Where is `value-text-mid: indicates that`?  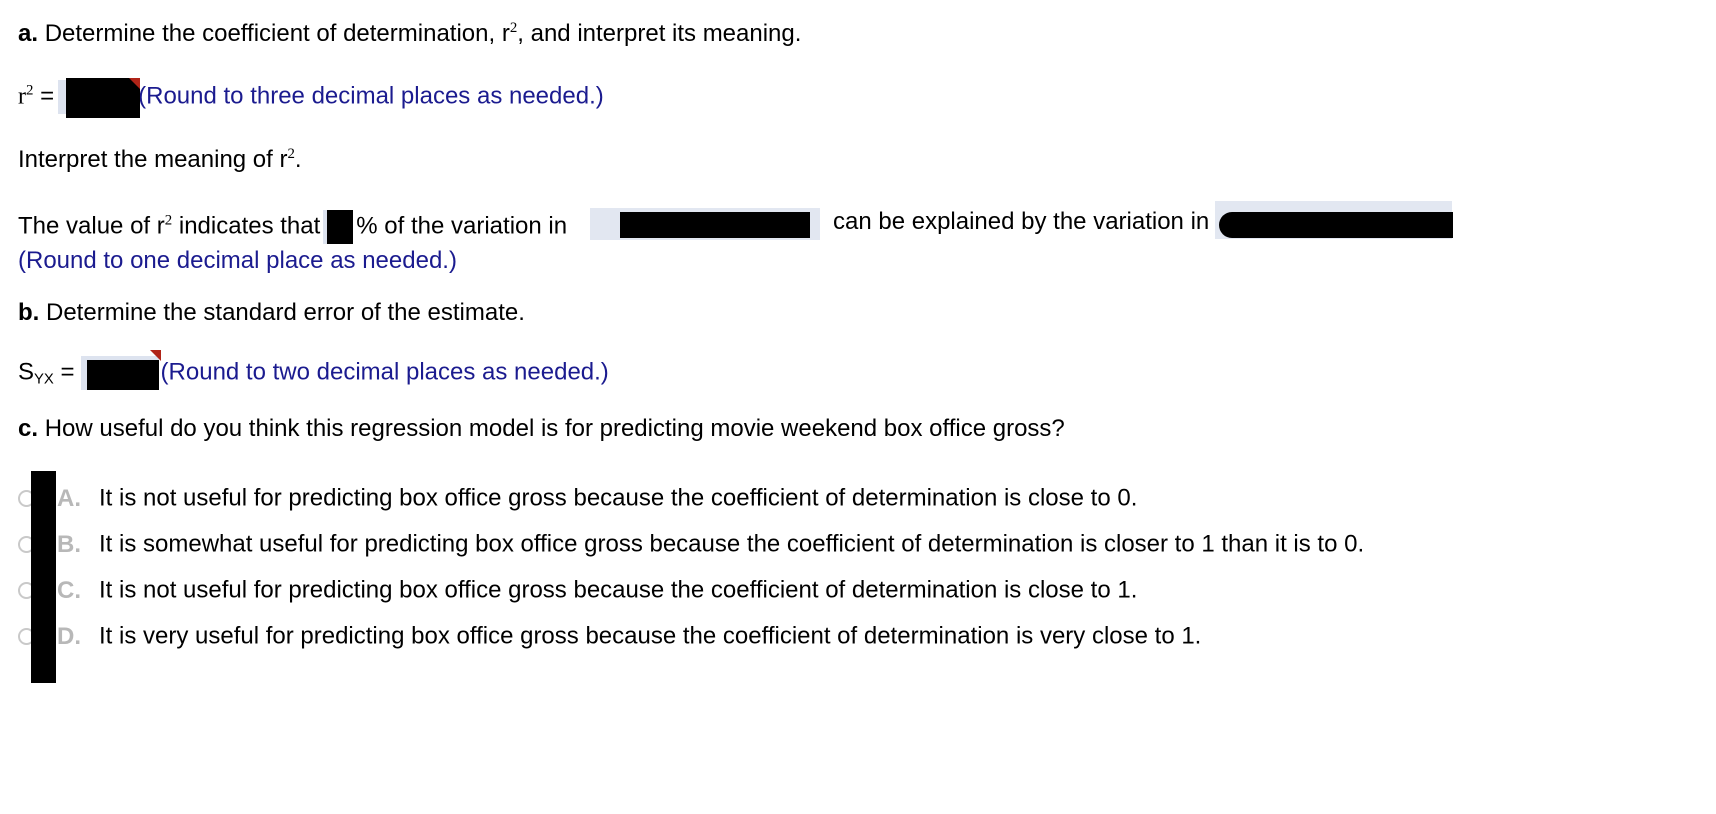 value-text-mid: indicates that is located at coordinates (249, 226).